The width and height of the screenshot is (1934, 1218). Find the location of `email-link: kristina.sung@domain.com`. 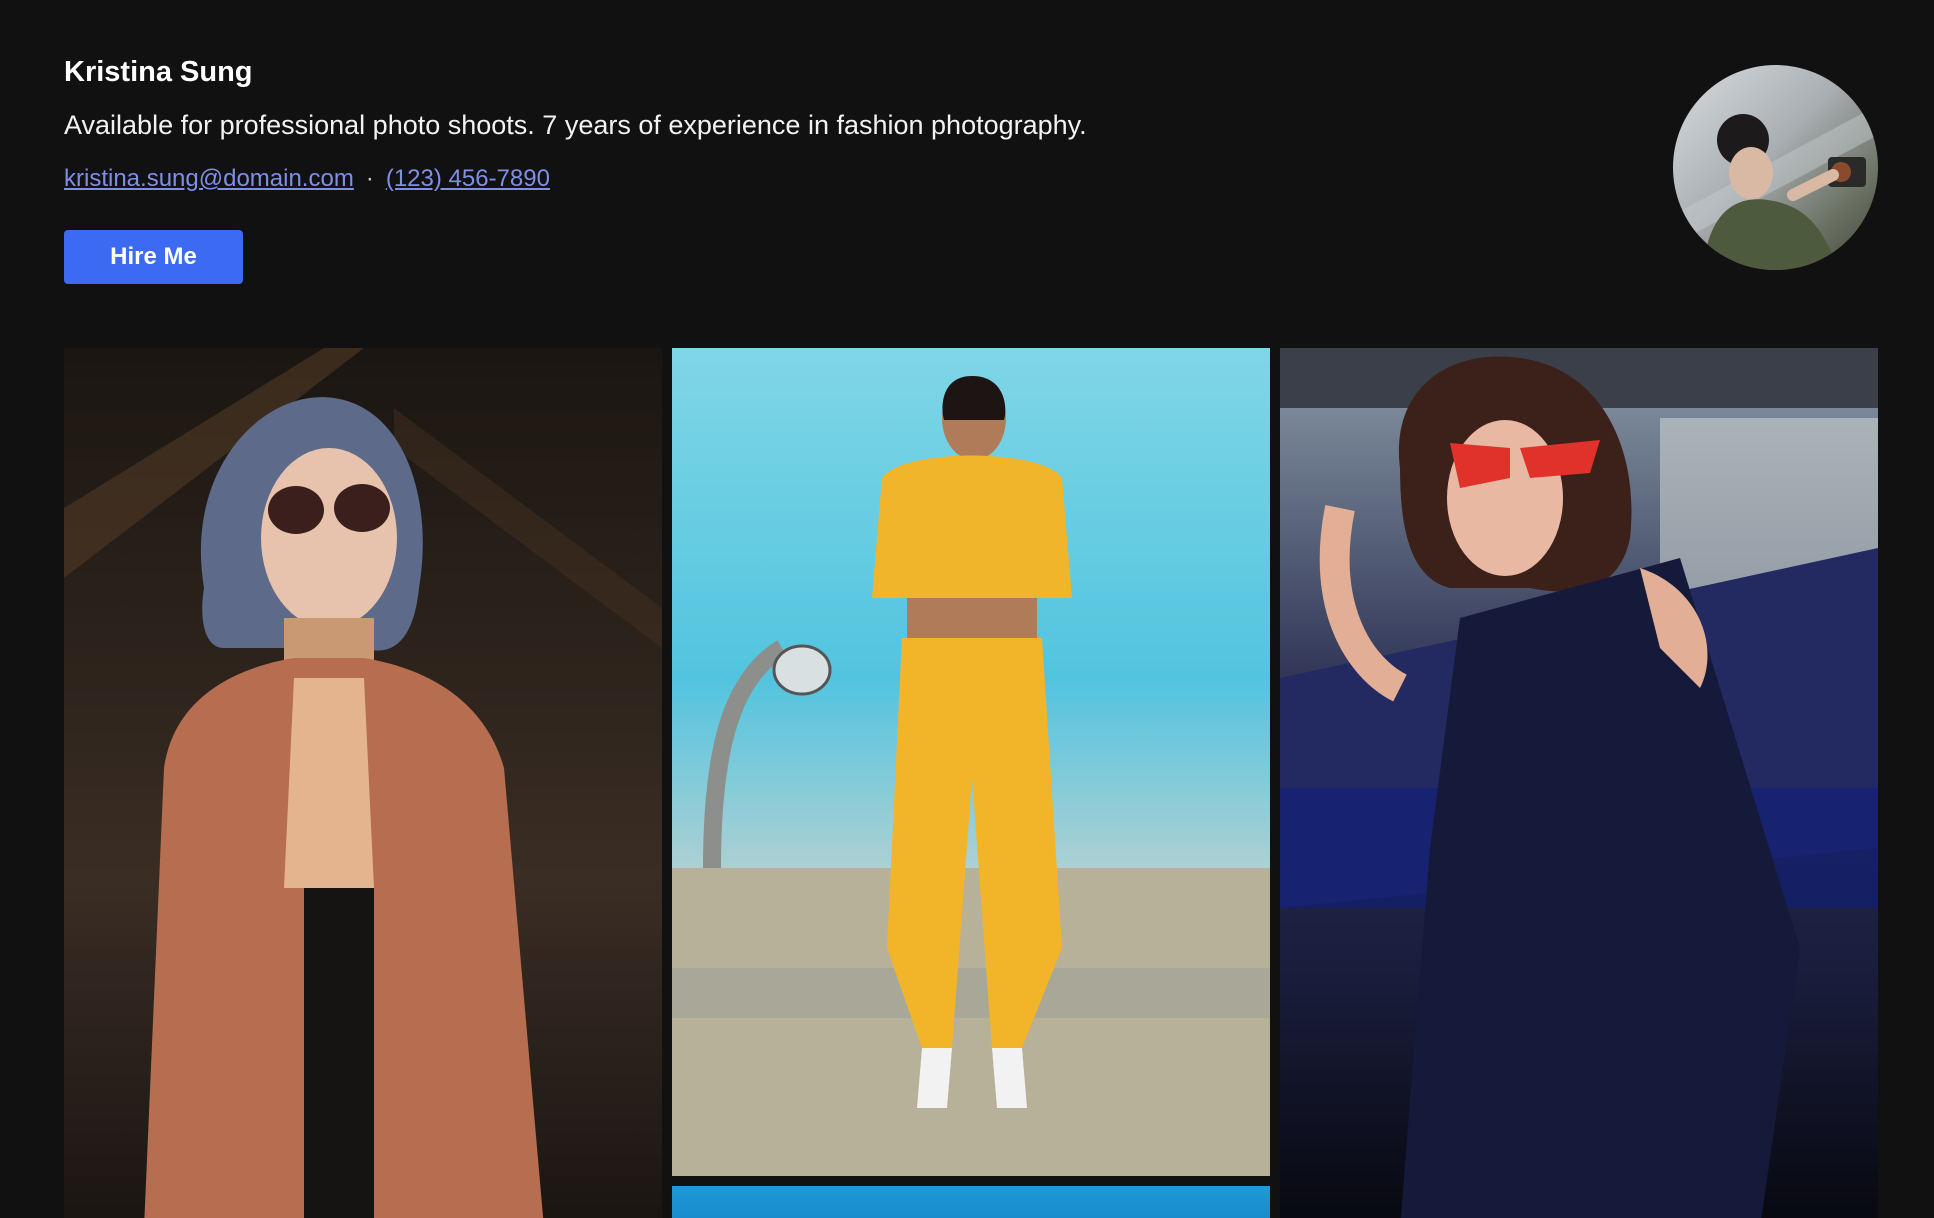

email-link: kristina.sung@domain.com is located at coordinates (209, 178).